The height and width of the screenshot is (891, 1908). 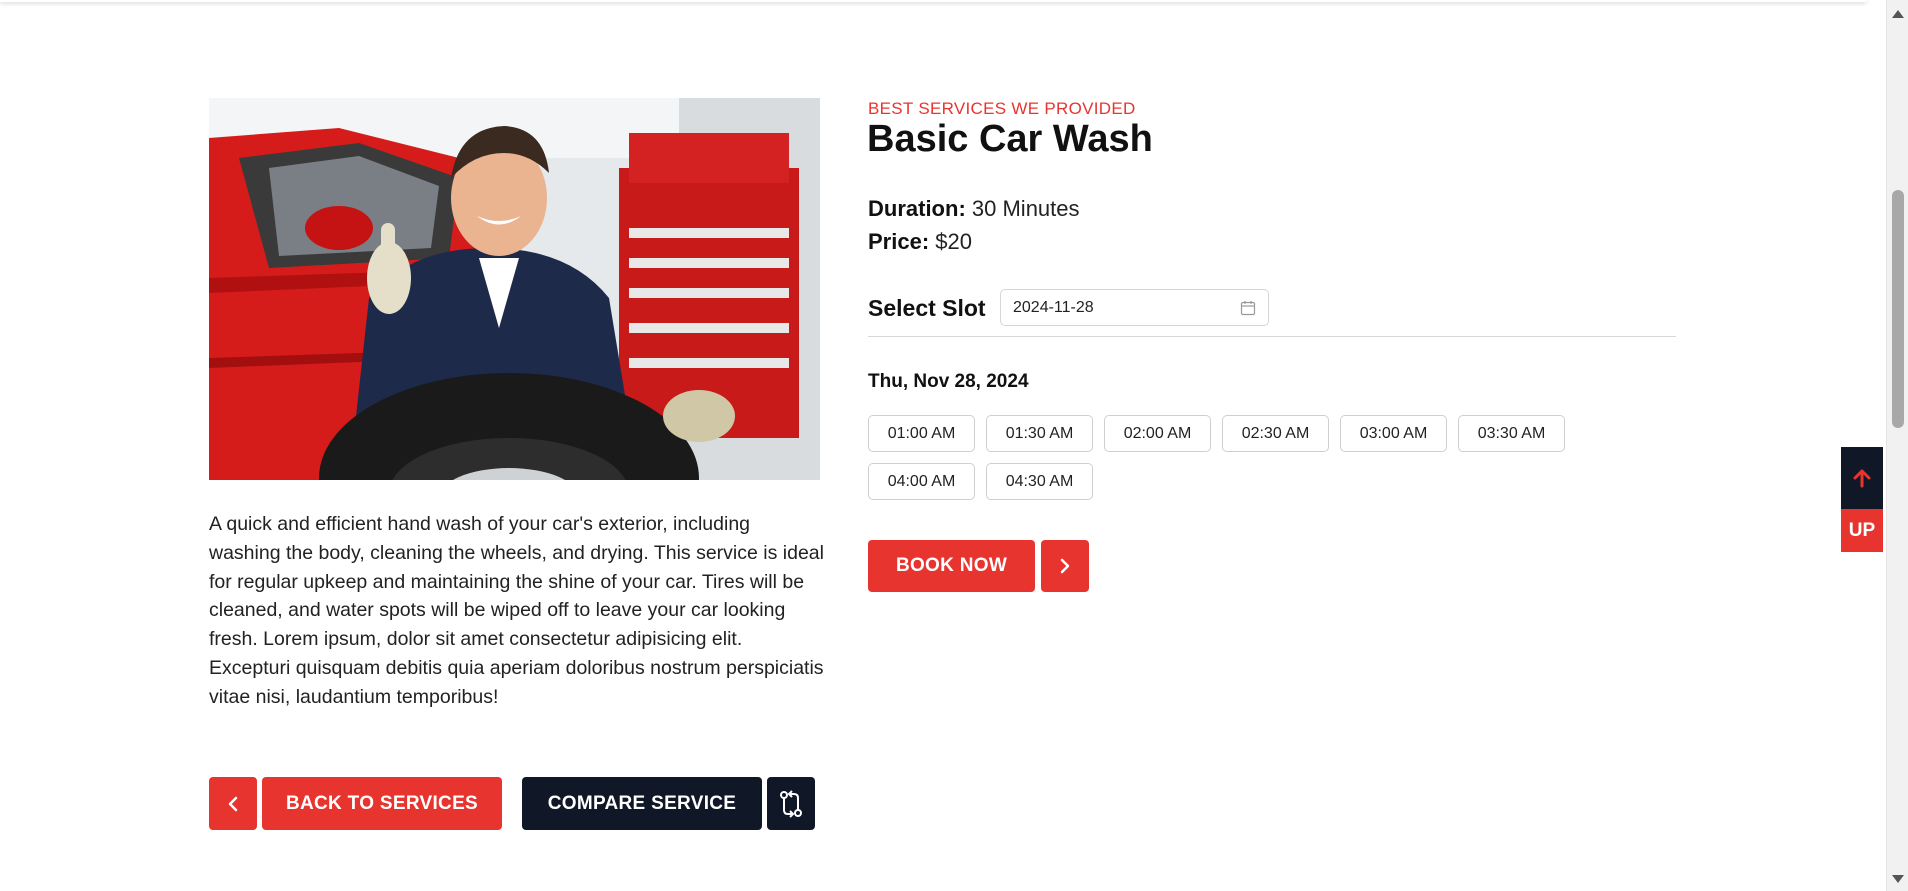 I want to click on time-slot: 03:00 AM, so click(x=1393, y=433).